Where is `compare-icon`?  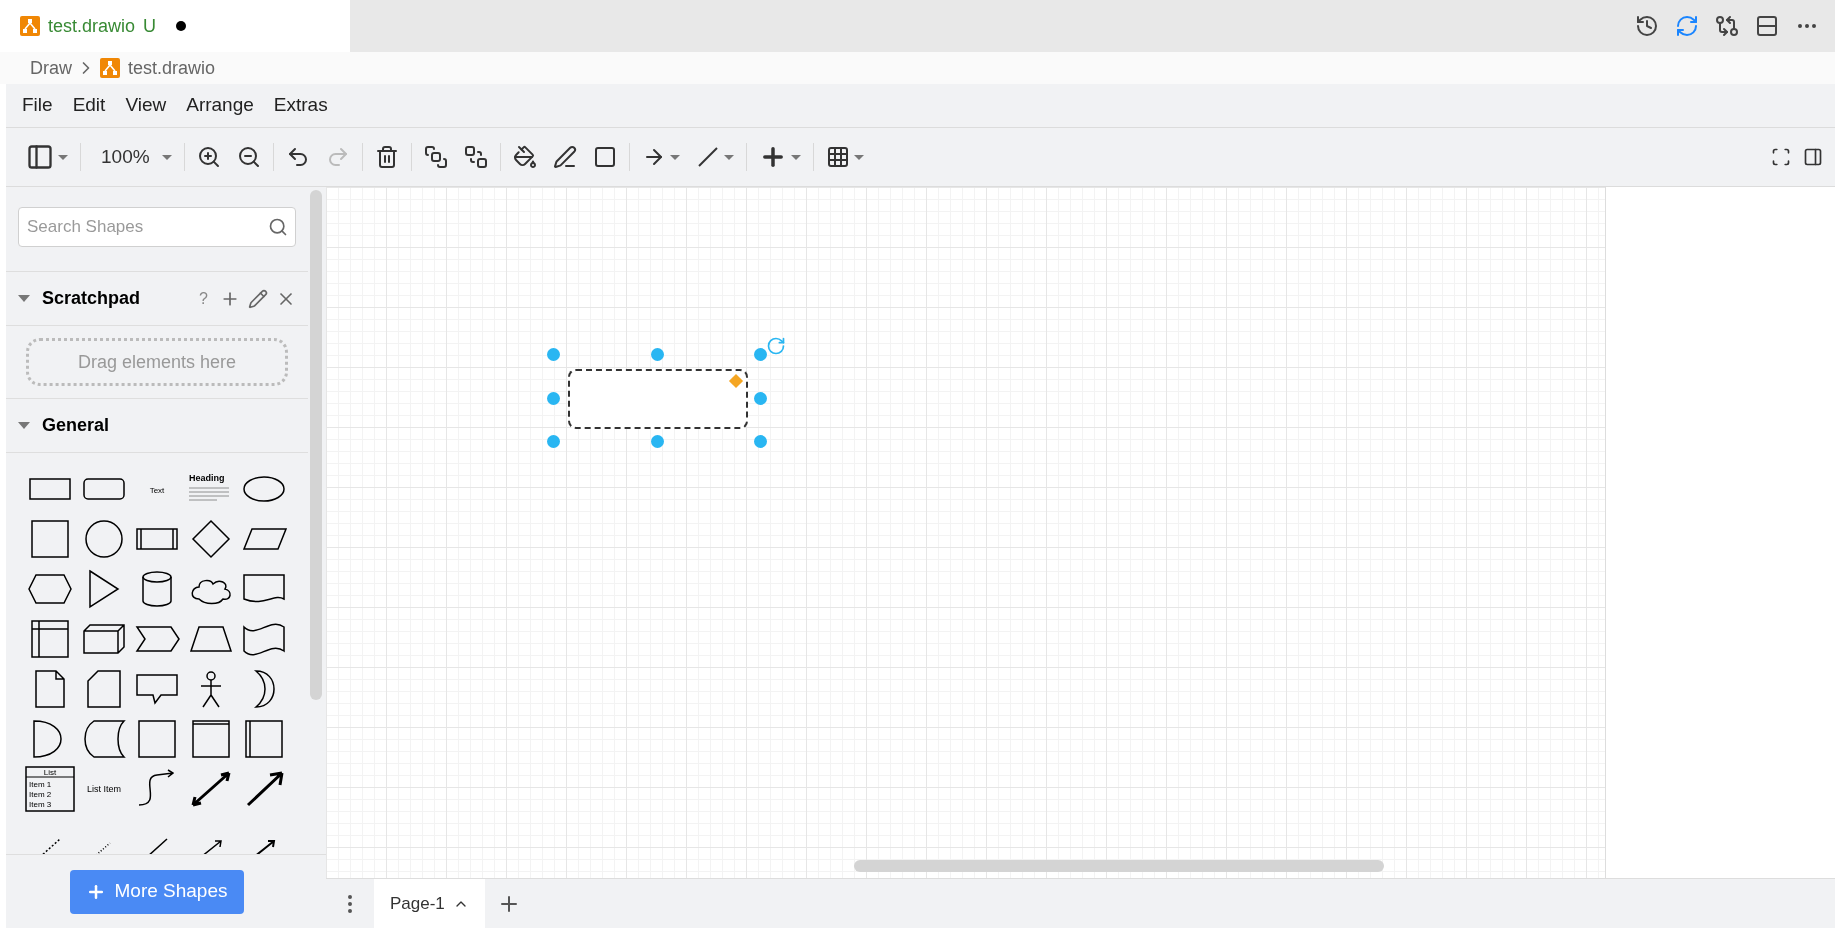 compare-icon is located at coordinates (1727, 26).